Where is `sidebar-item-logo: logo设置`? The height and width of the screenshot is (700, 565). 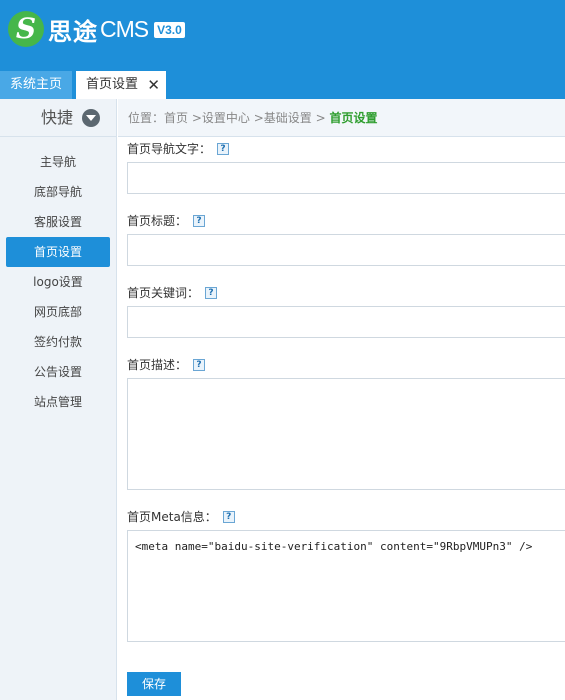
sidebar-item-logo: logo设置 is located at coordinates (58, 282).